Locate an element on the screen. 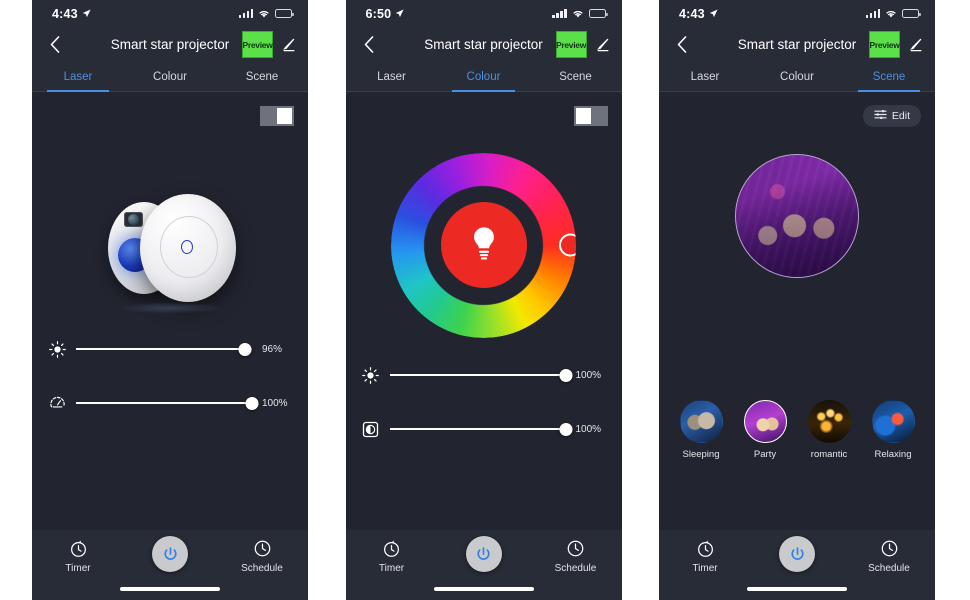  saturation-slider is located at coordinates (480, 429).